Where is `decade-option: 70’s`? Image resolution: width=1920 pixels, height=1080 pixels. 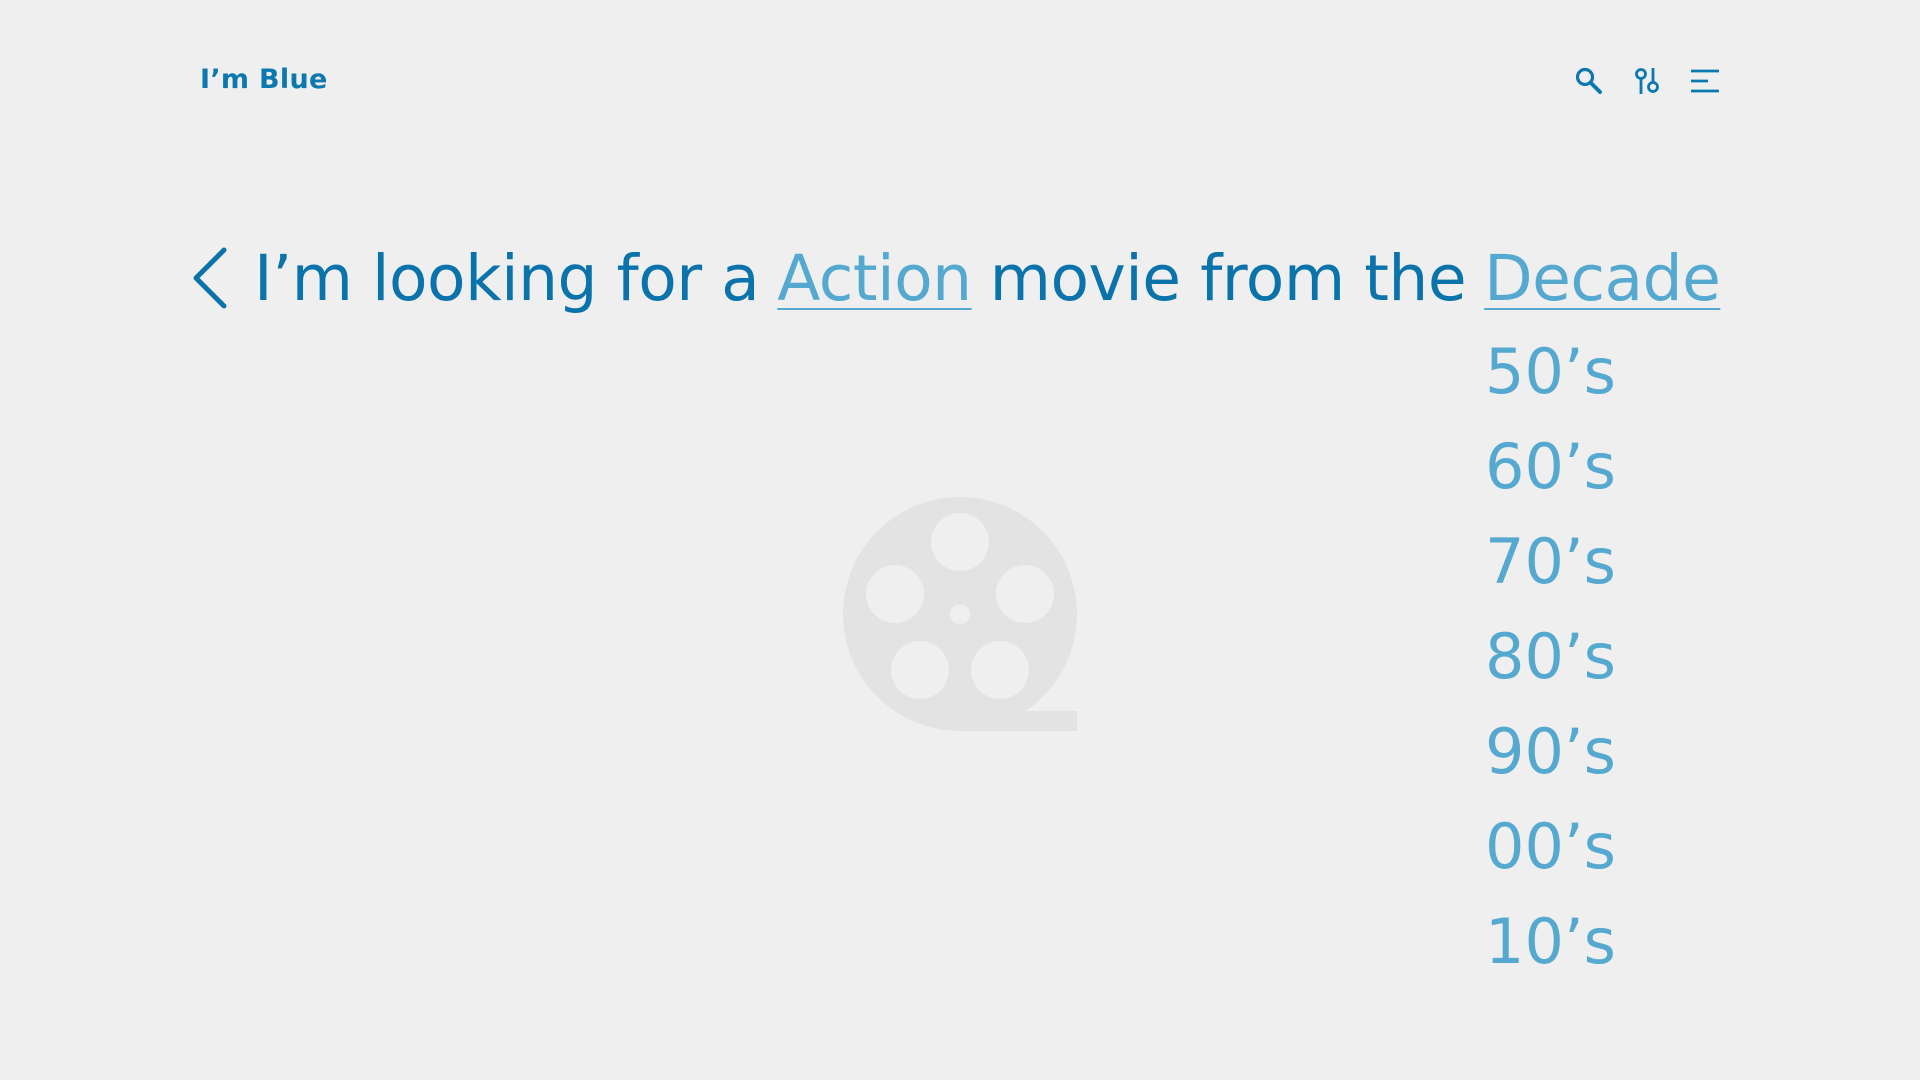 decade-option: 70’s is located at coordinates (1550, 569).